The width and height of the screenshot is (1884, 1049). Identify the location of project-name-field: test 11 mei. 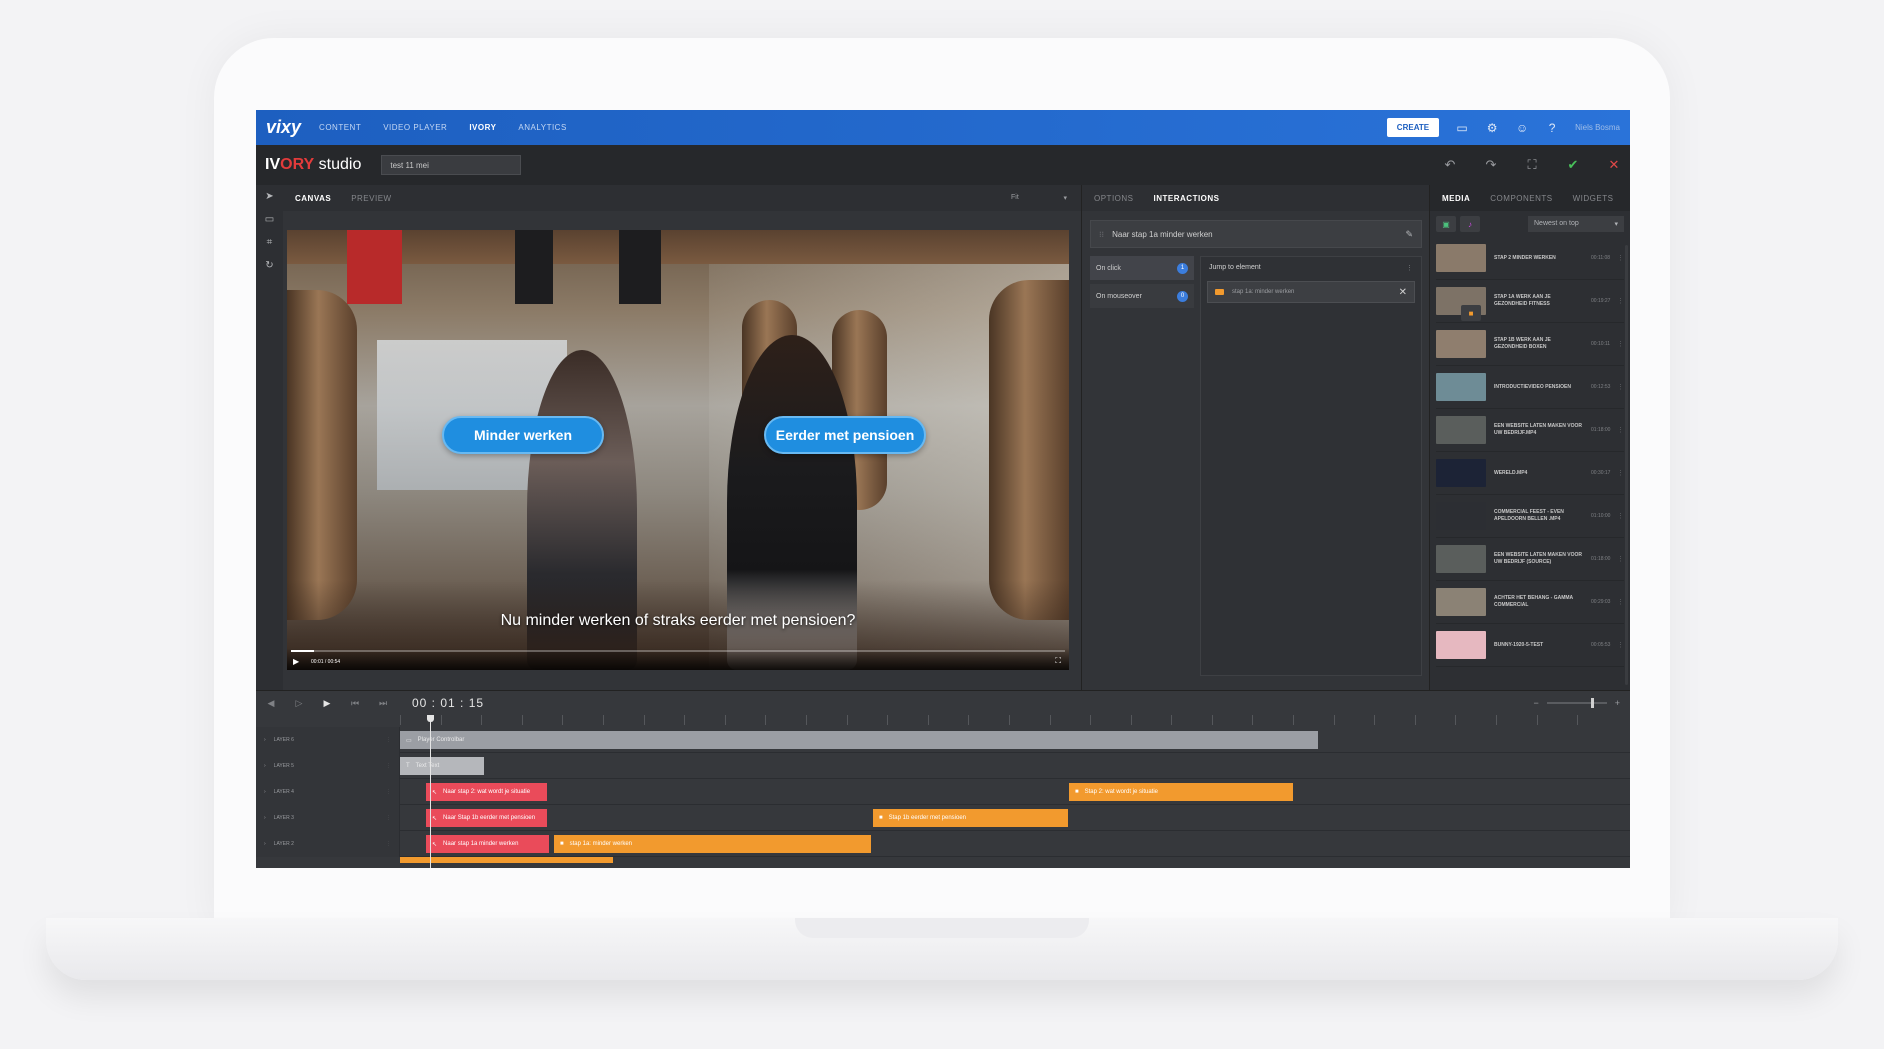
(451, 165).